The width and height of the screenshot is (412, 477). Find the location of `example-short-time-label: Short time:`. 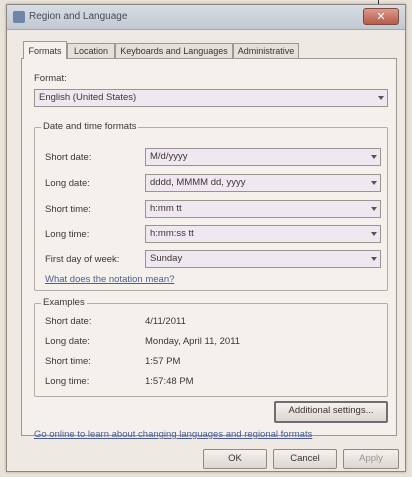

example-short-time-label: Short time: is located at coordinates (68, 361).